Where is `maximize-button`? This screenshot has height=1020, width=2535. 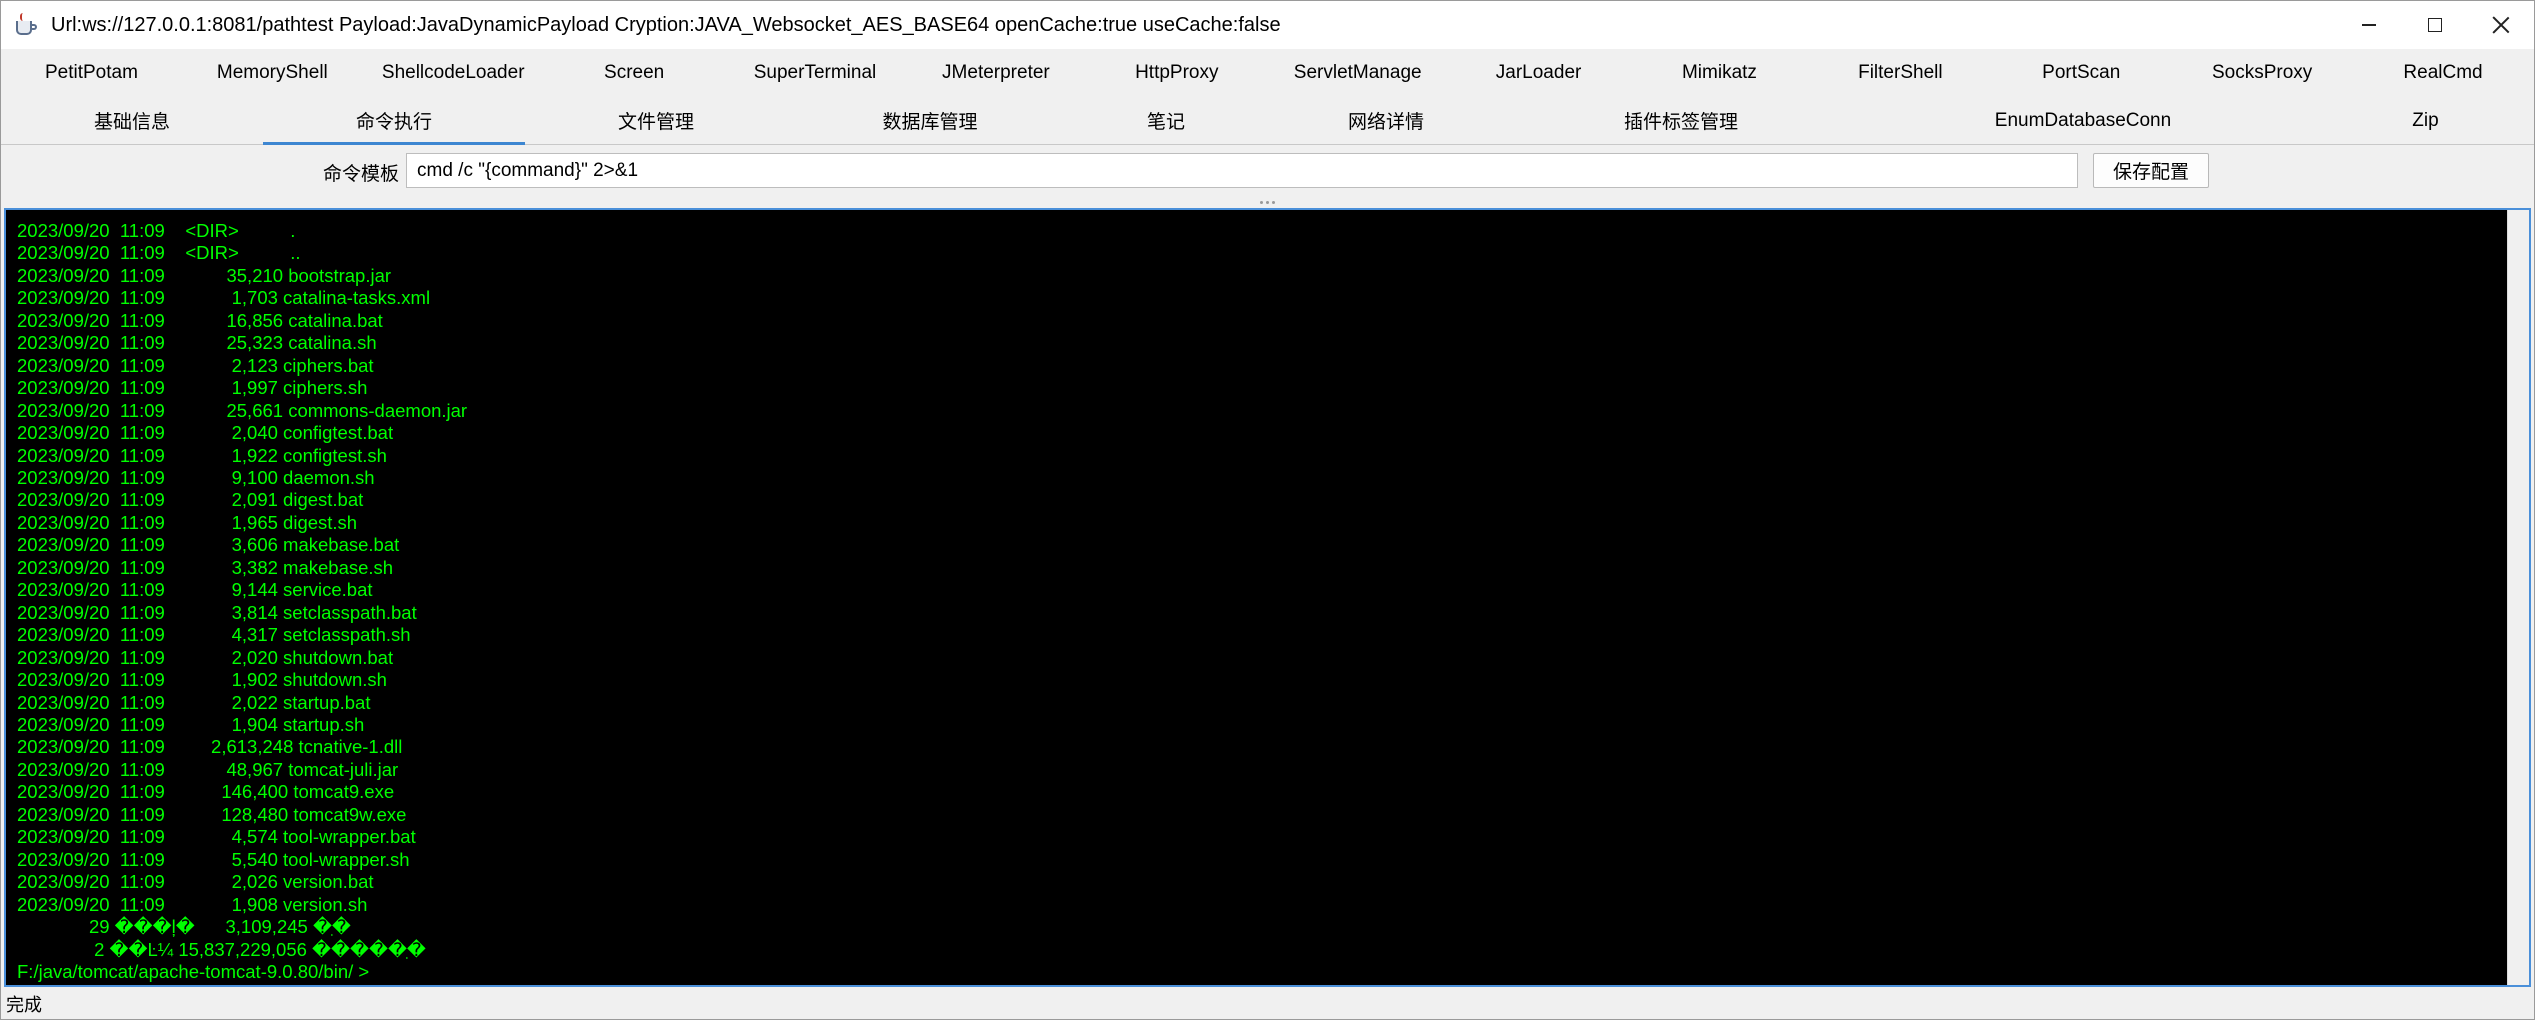
maximize-button is located at coordinates (2435, 25).